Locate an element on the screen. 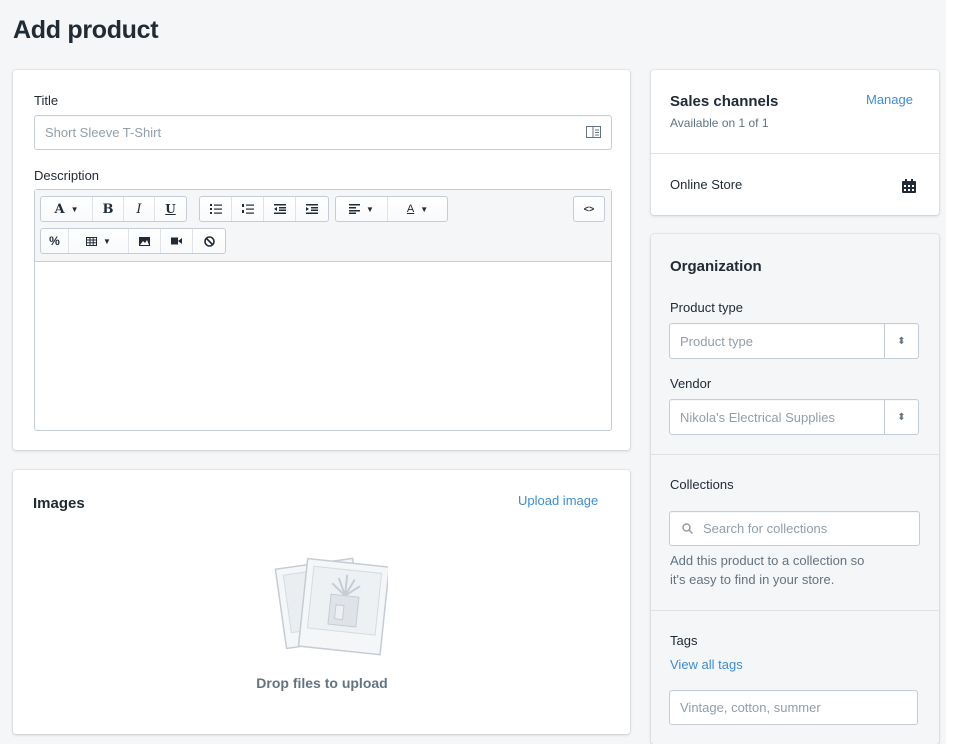  indent-button is located at coordinates (312, 209).